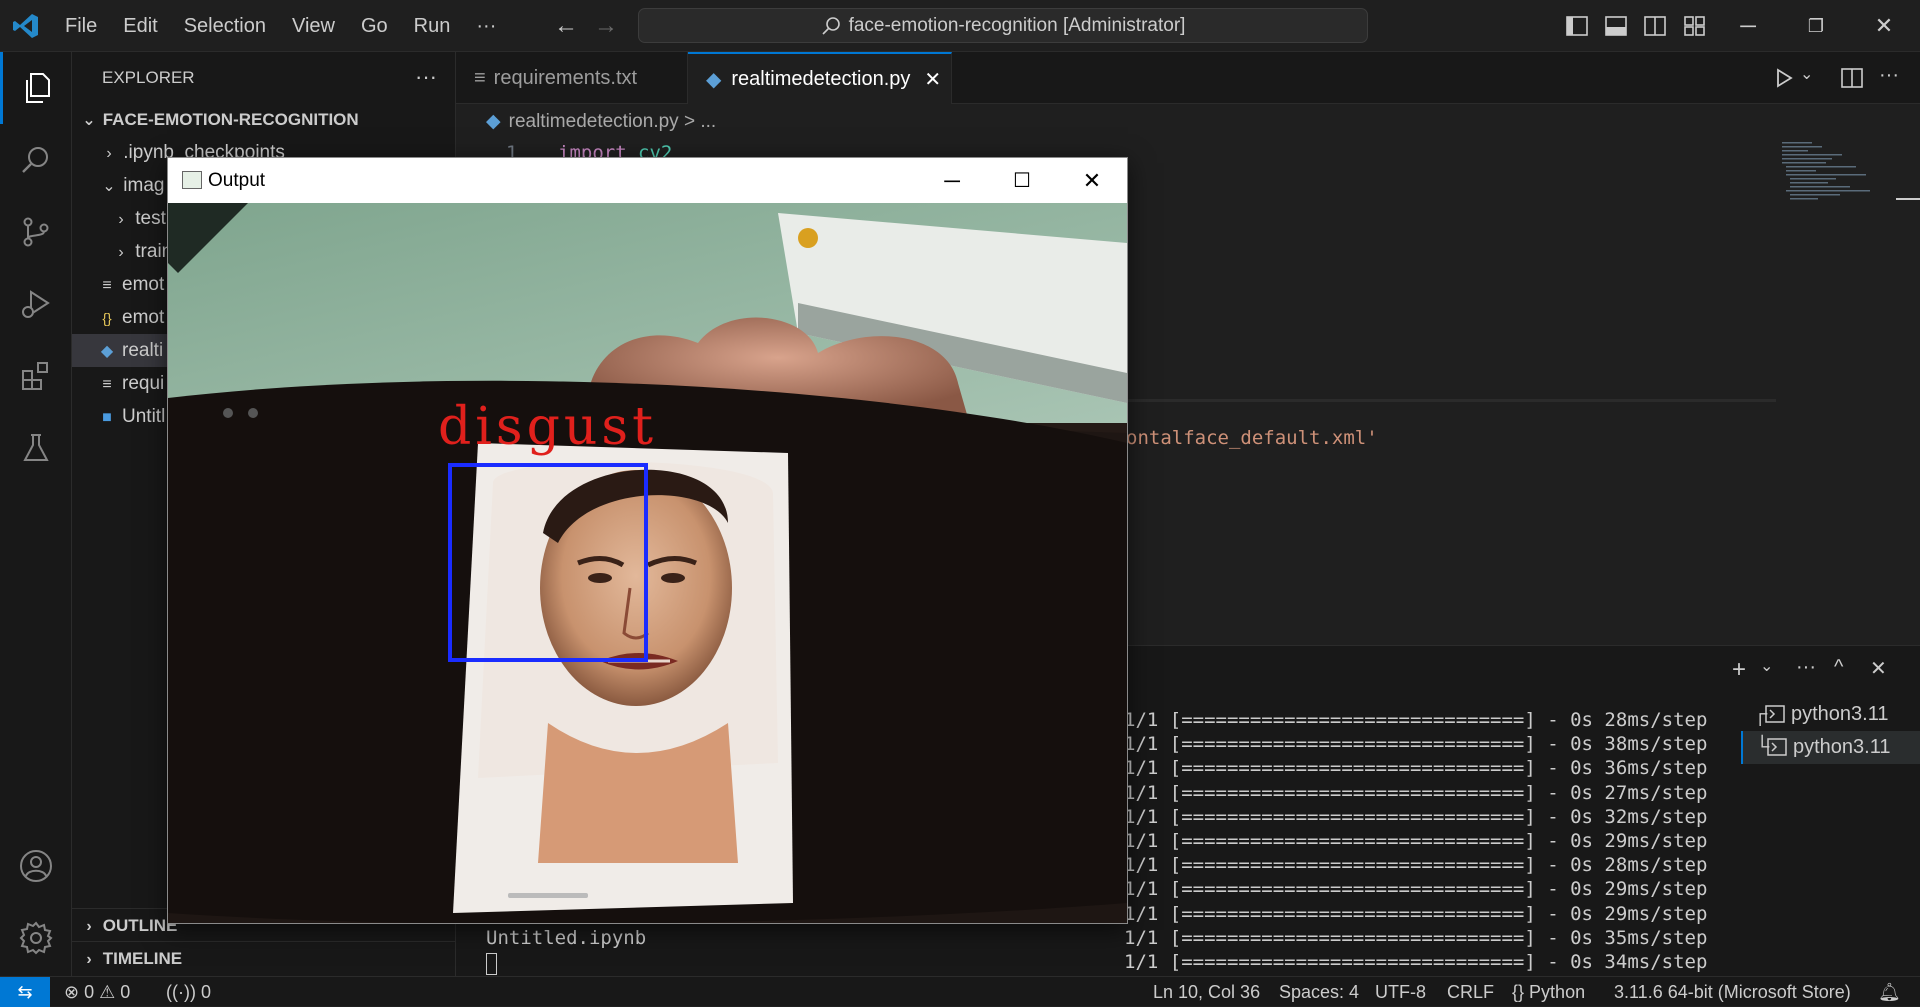 This screenshot has width=1920, height=1007. Describe the element at coordinates (142, 958) in the screenshot. I see `timeline-label: TIMELINE` at that location.